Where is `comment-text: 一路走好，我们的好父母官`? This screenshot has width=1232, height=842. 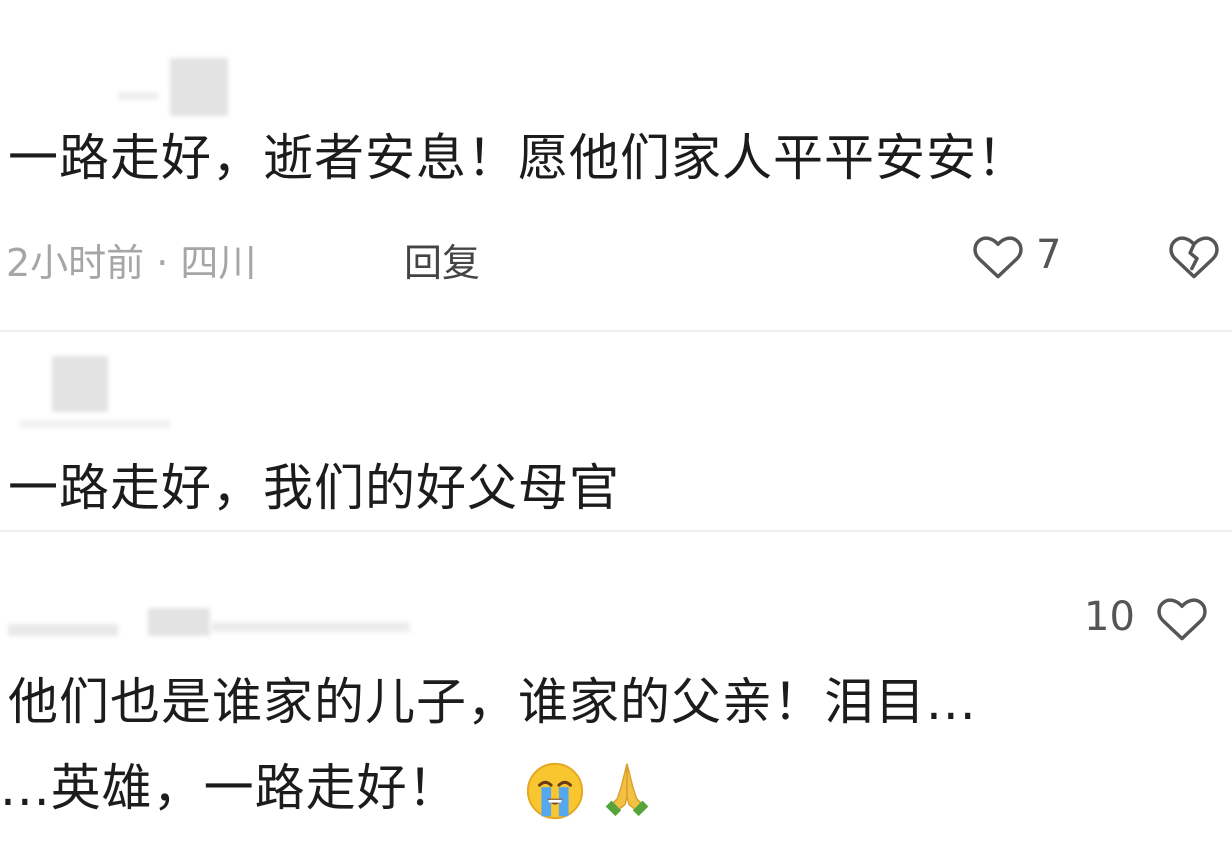 comment-text: 一路走好，我们的好父母官 is located at coordinates (314, 488).